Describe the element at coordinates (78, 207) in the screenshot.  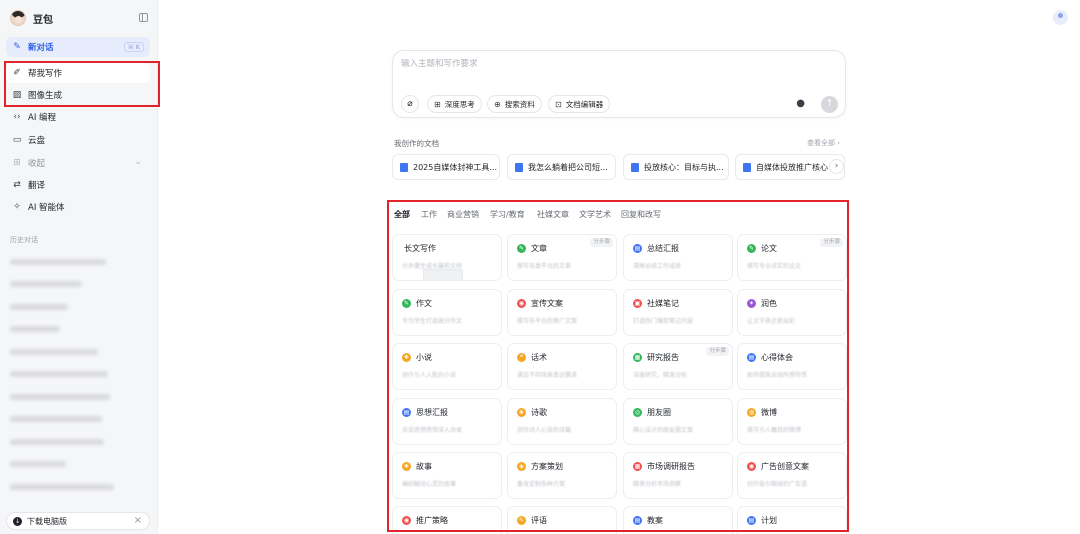
I see `sidebar-item-agent: ✧ AI 智能体` at that location.